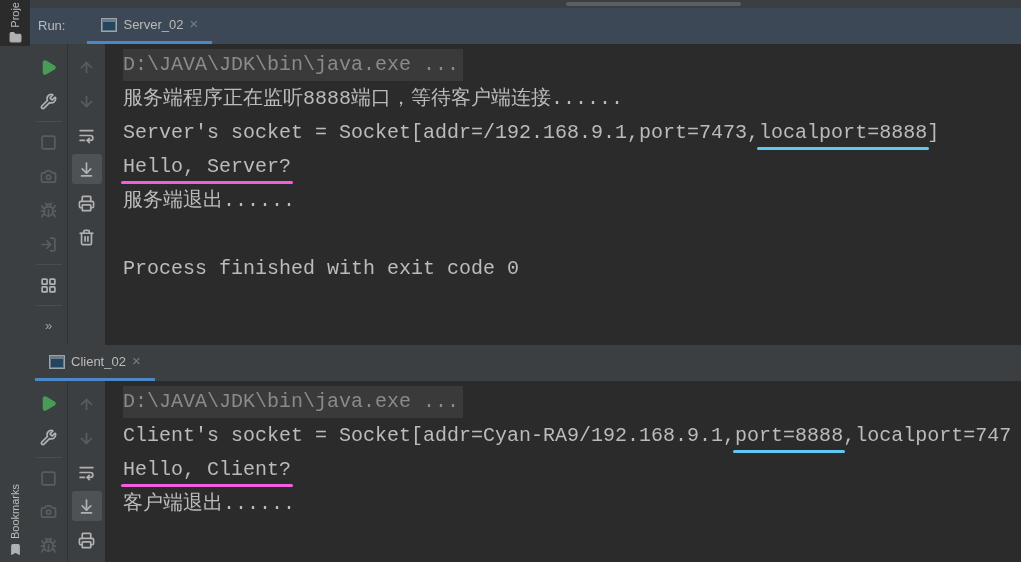 This screenshot has height=562, width=1021. I want to click on bookmark-icon, so click(15, 549).